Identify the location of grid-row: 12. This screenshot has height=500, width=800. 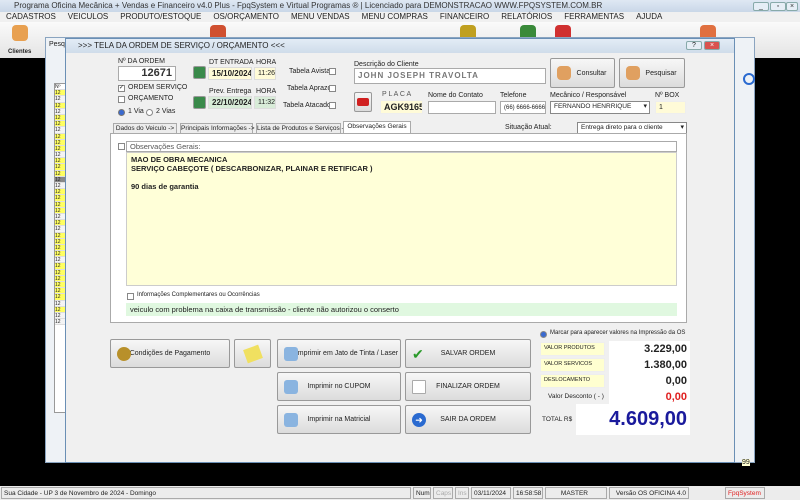
(60, 322).